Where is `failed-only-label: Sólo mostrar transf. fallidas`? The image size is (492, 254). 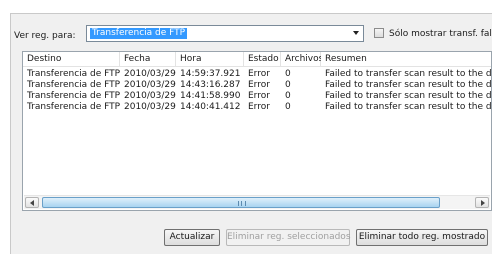
failed-only-label: Sólo mostrar transf. fallidas is located at coordinates (440, 34).